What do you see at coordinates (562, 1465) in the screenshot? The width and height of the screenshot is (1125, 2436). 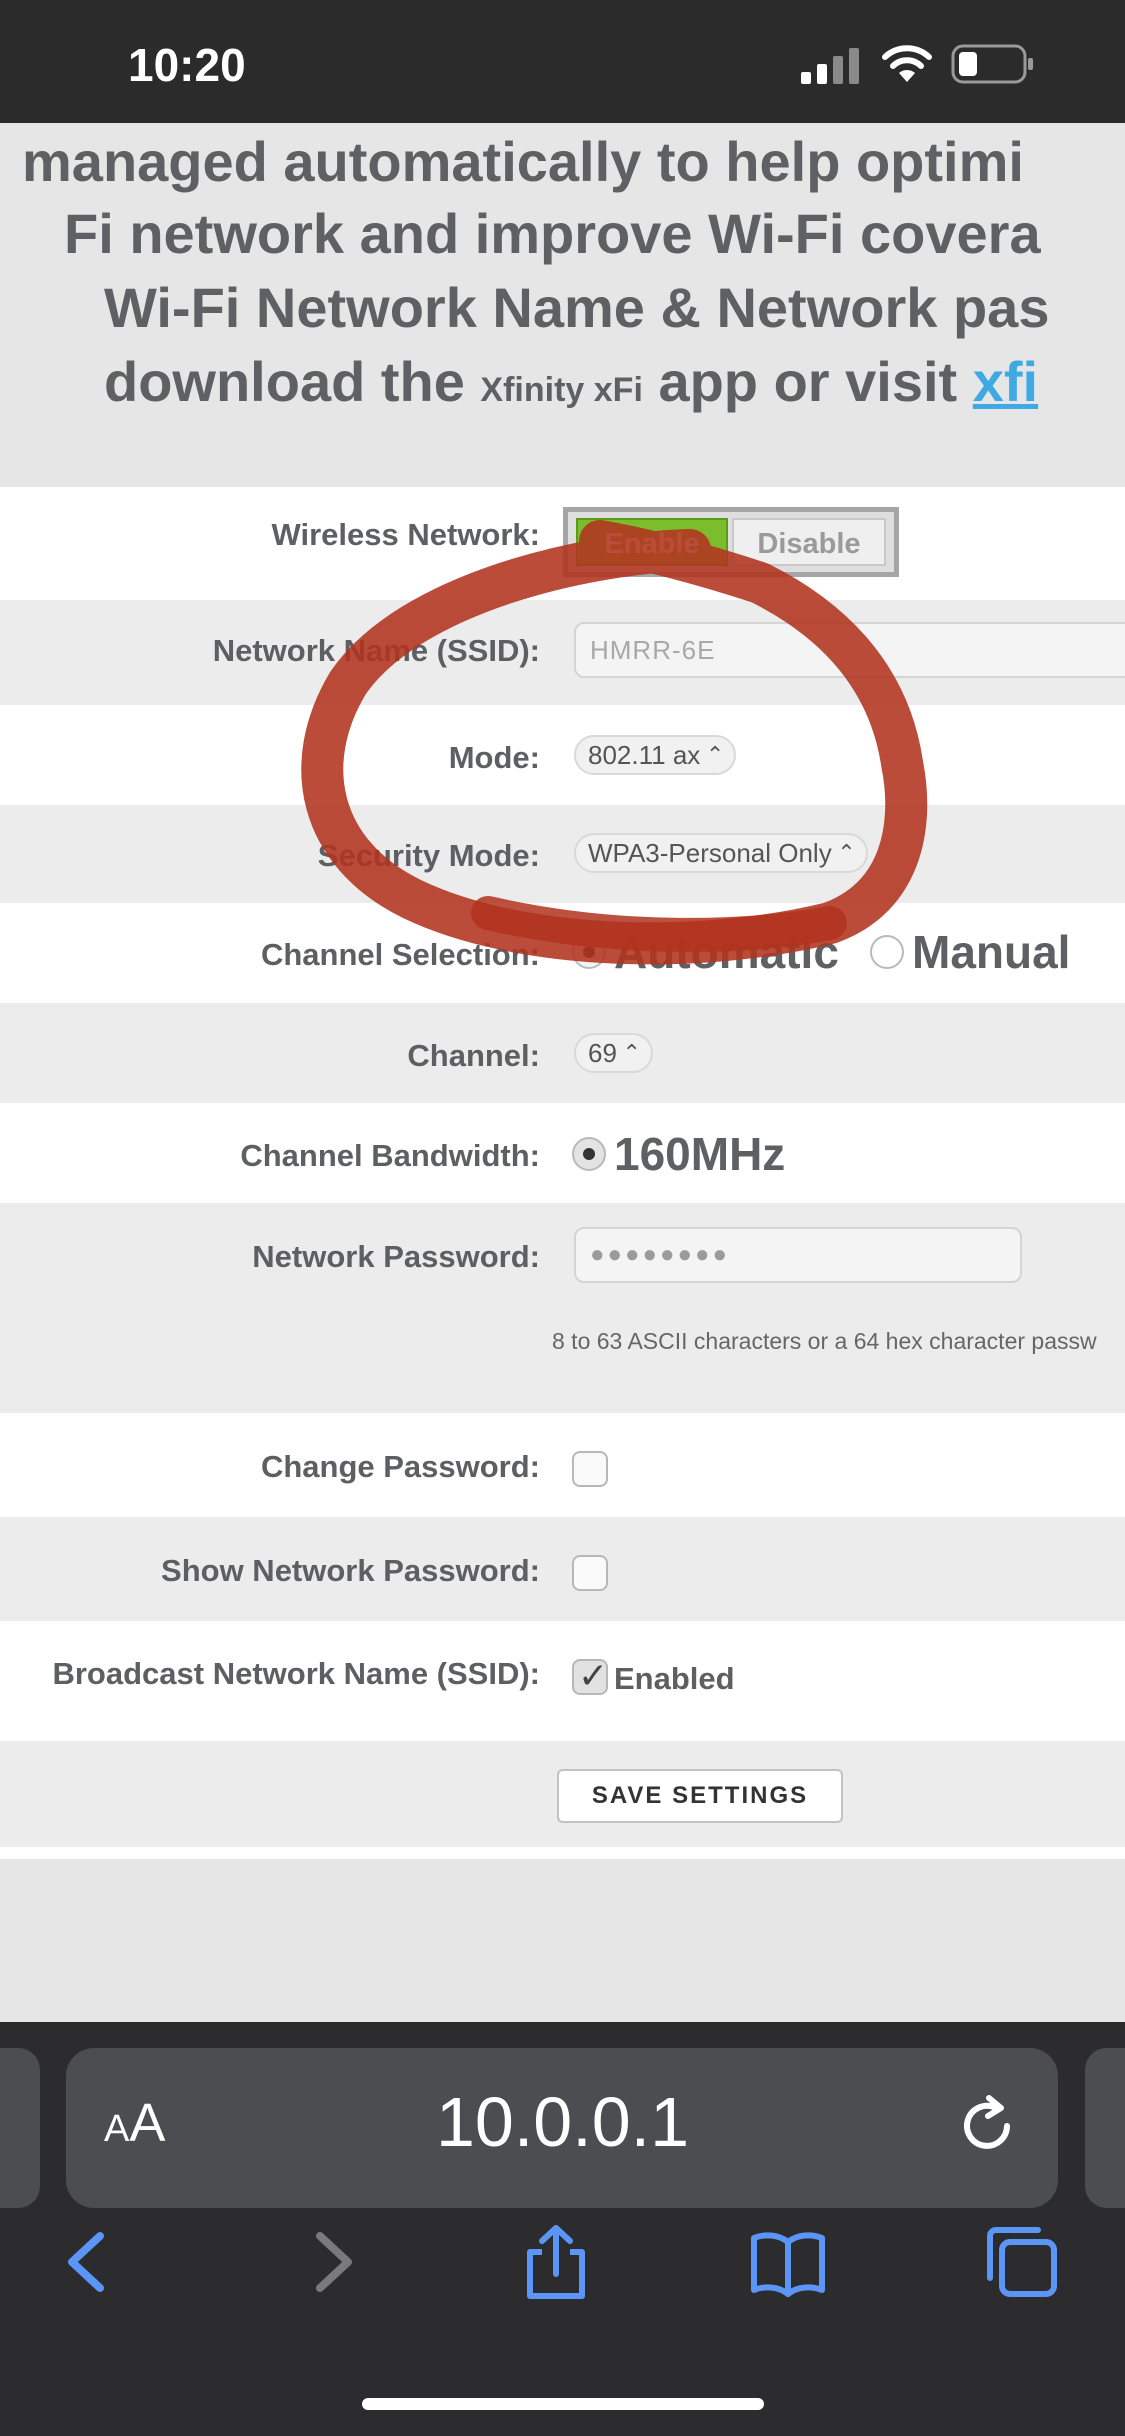 I see `row-change-password: Change Password:` at bounding box center [562, 1465].